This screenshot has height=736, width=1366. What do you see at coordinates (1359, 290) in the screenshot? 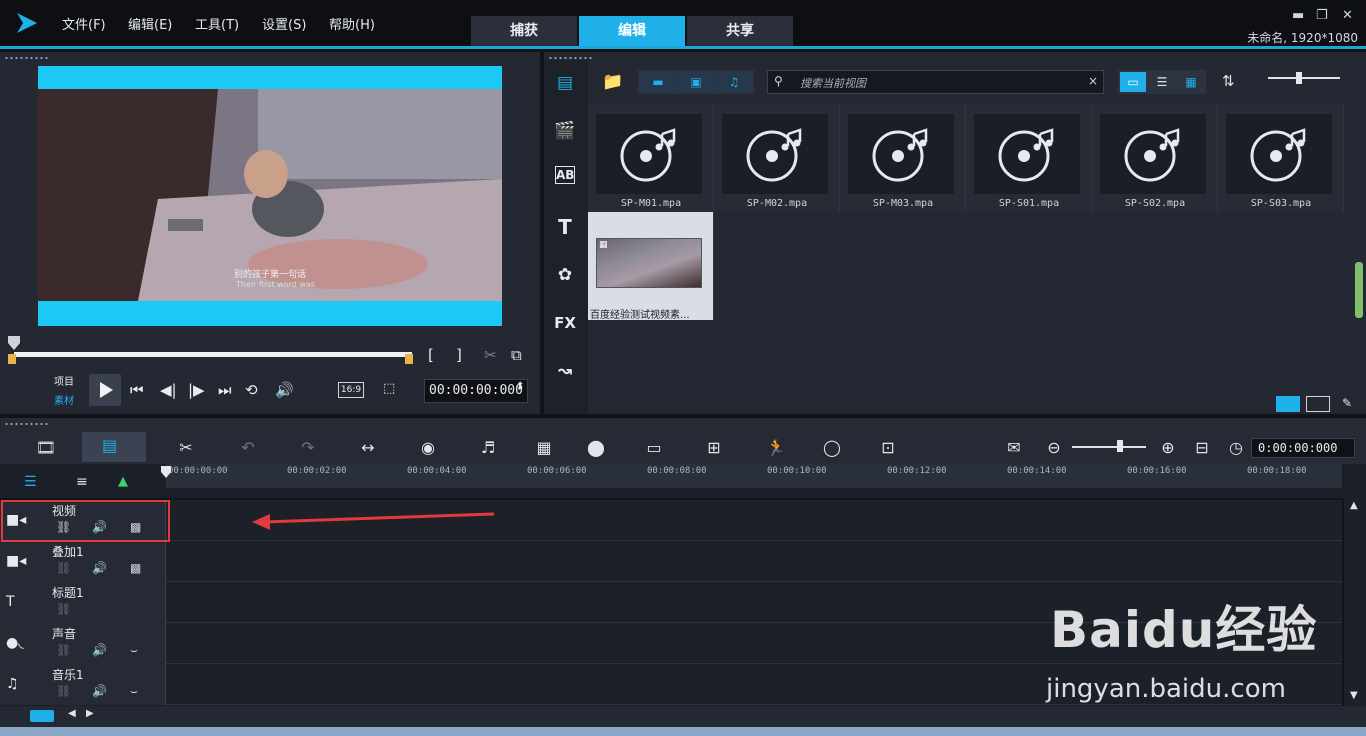
I see `library-scrollbar` at bounding box center [1359, 290].